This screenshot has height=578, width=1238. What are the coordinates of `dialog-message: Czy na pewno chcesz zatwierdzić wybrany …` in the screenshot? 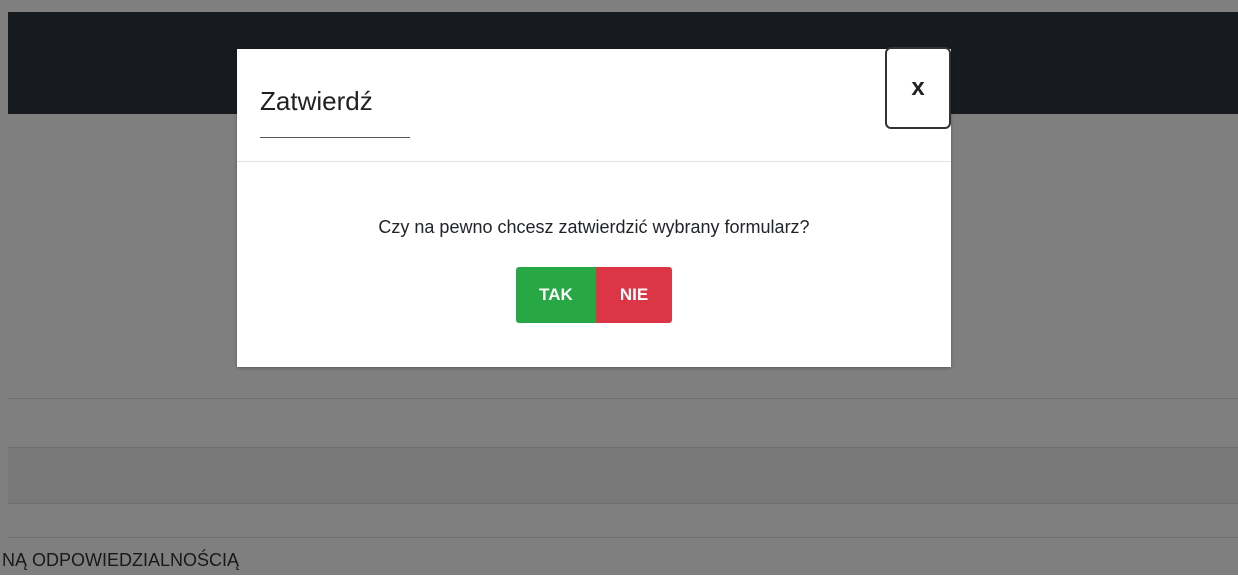 It's located at (594, 227).